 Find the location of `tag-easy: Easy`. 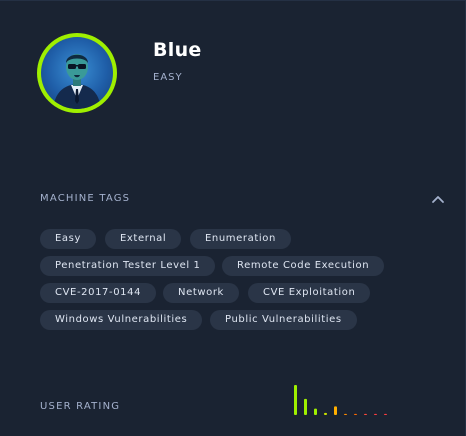

tag-easy: Easy is located at coordinates (68, 239).